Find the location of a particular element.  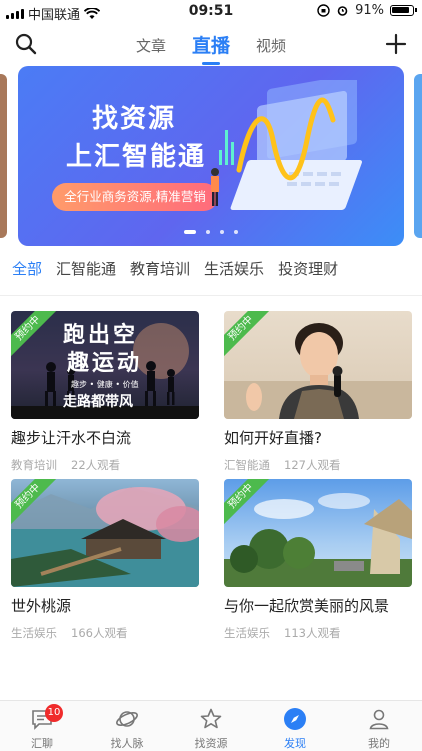

live-card-thumbnail: 跑出空 趣运动 趣步 • 健康 • 价值 走路都带风 预约中 is located at coordinates (105, 365).